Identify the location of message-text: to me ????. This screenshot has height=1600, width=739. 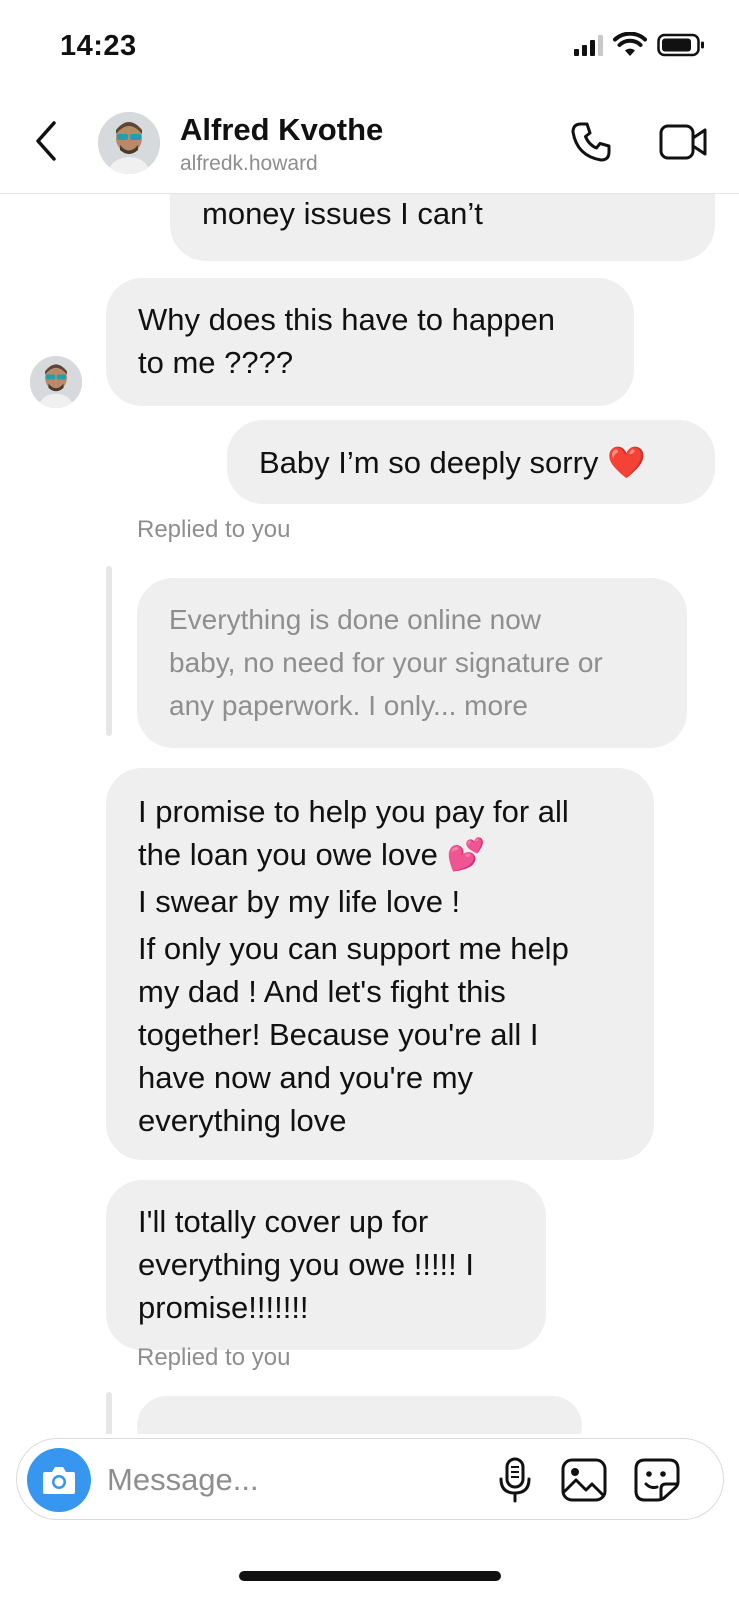
(216, 362).